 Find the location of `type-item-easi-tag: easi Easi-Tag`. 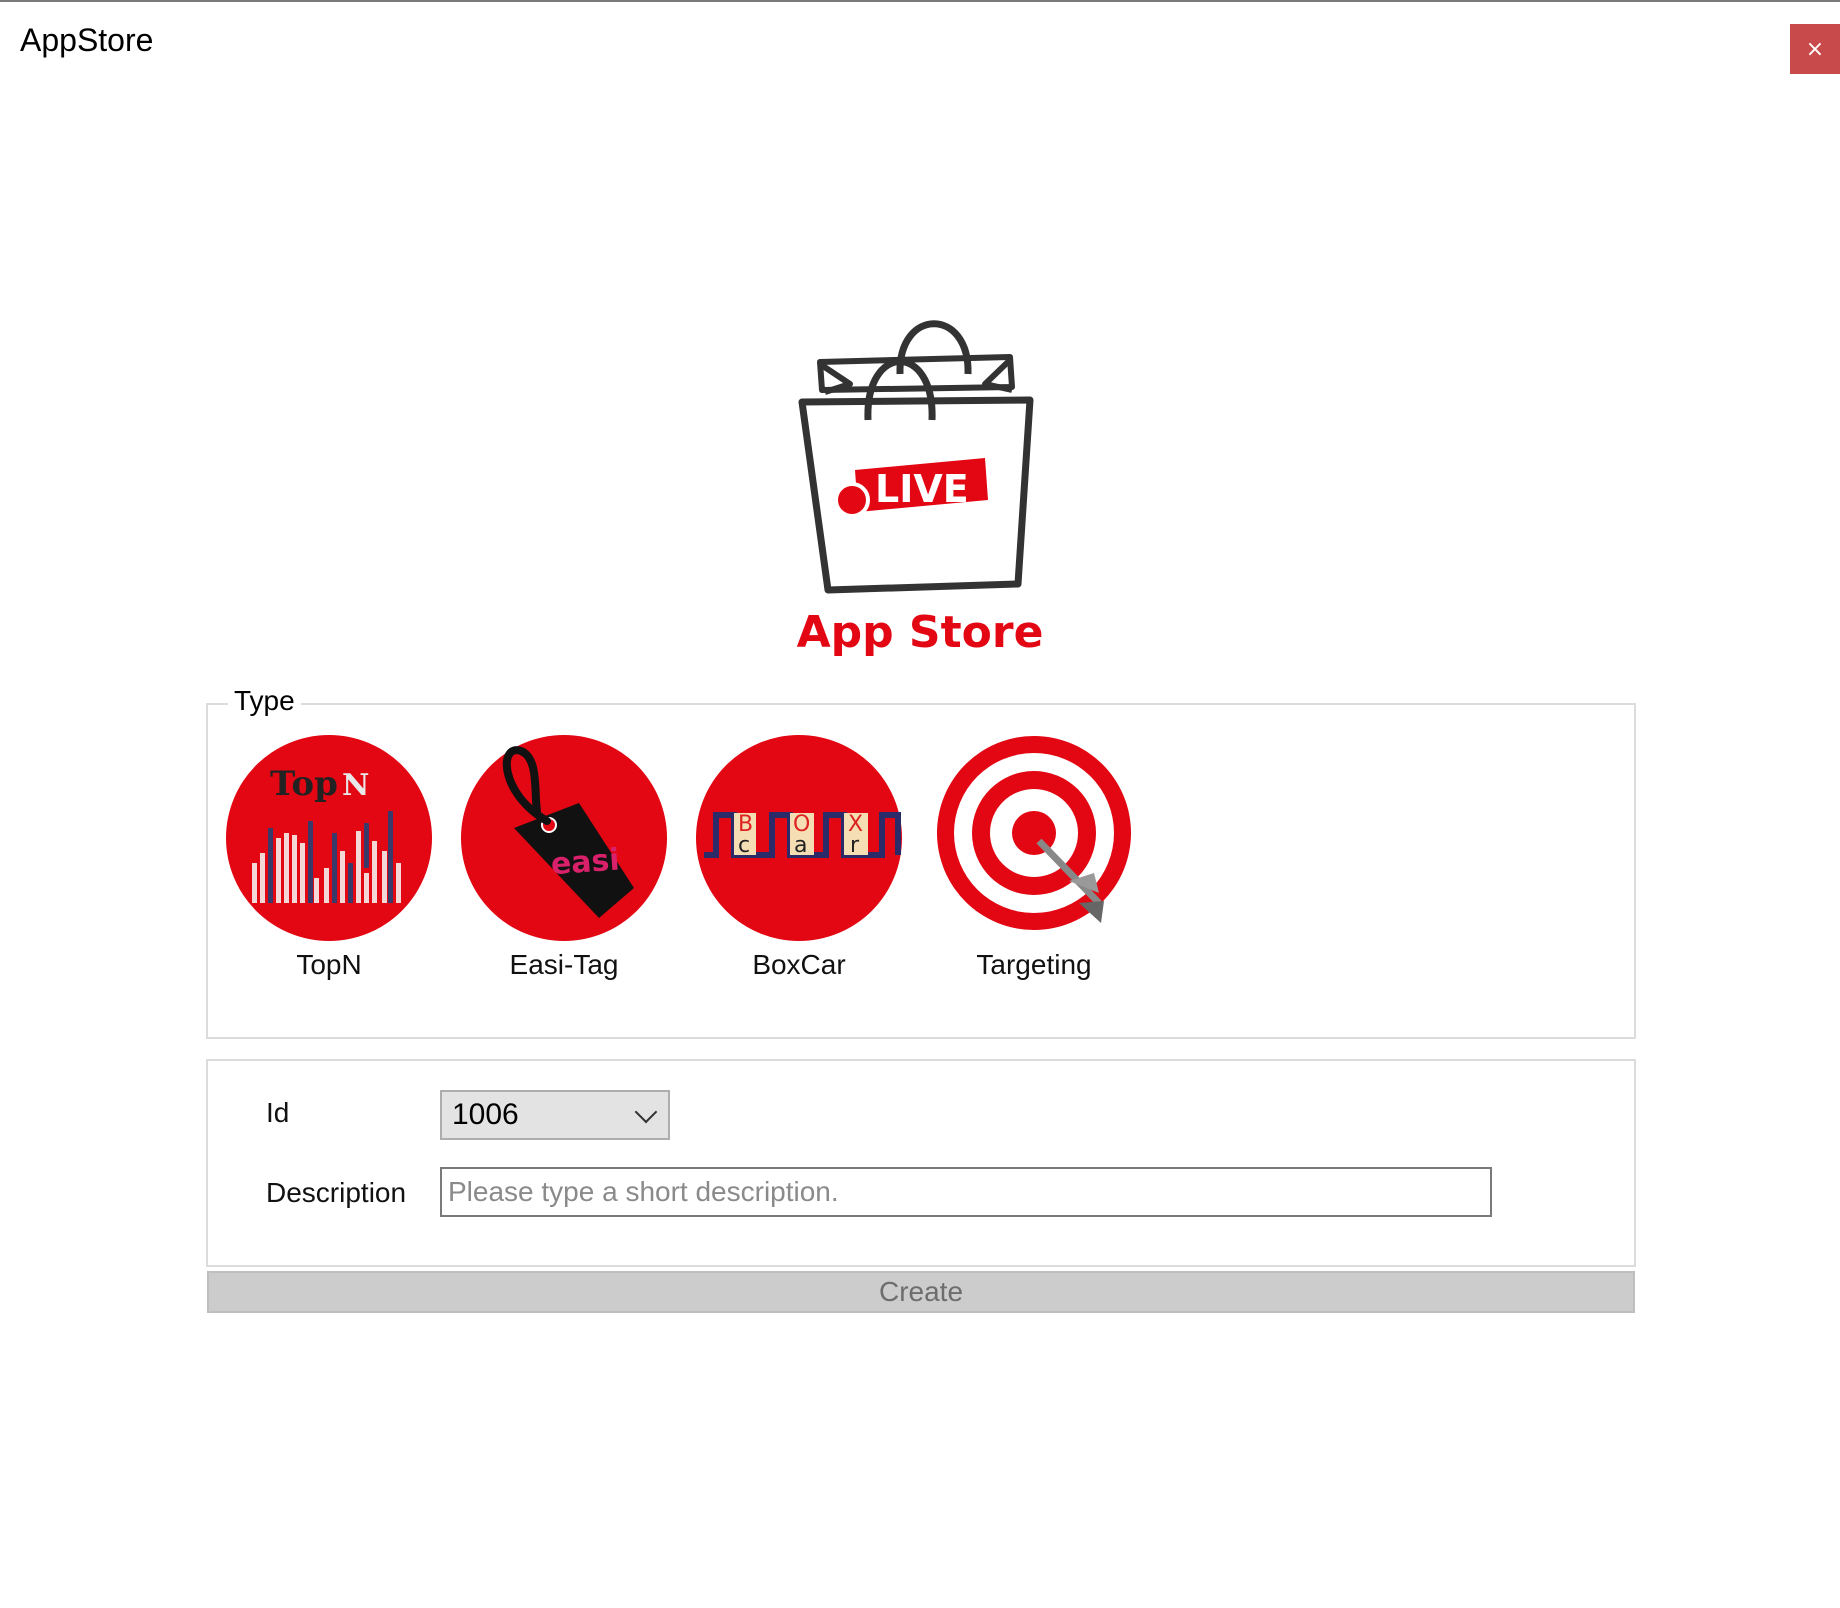

type-item-easi-tag: easi Easi-Tag is located at coordinates (564, 858).